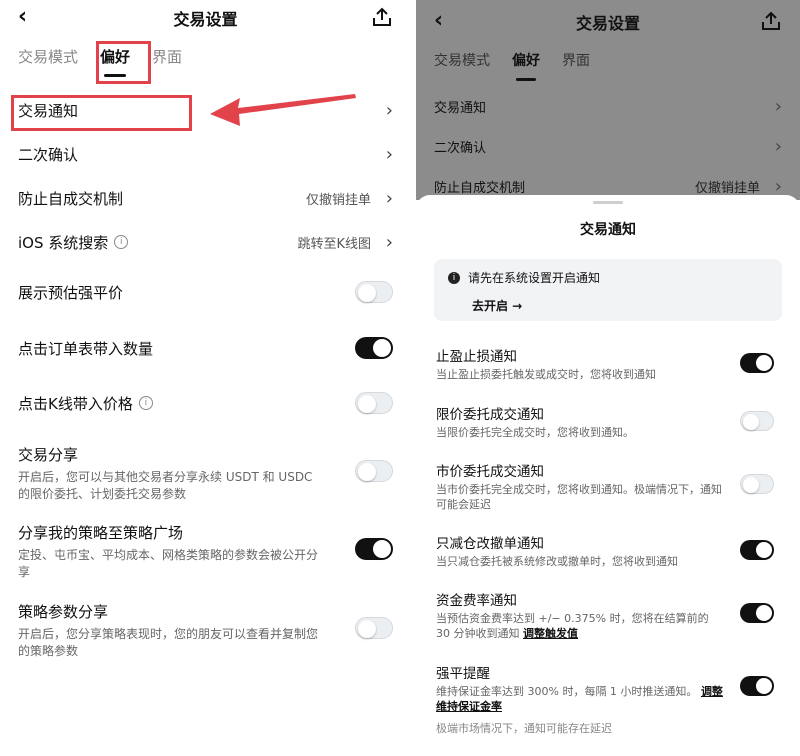 The height and width of the screenshot is (756, 800). I want to click on row-description: 定投、屯币宝、平均成本、网格类策略的参数会被公开分享, so click(168, 563).